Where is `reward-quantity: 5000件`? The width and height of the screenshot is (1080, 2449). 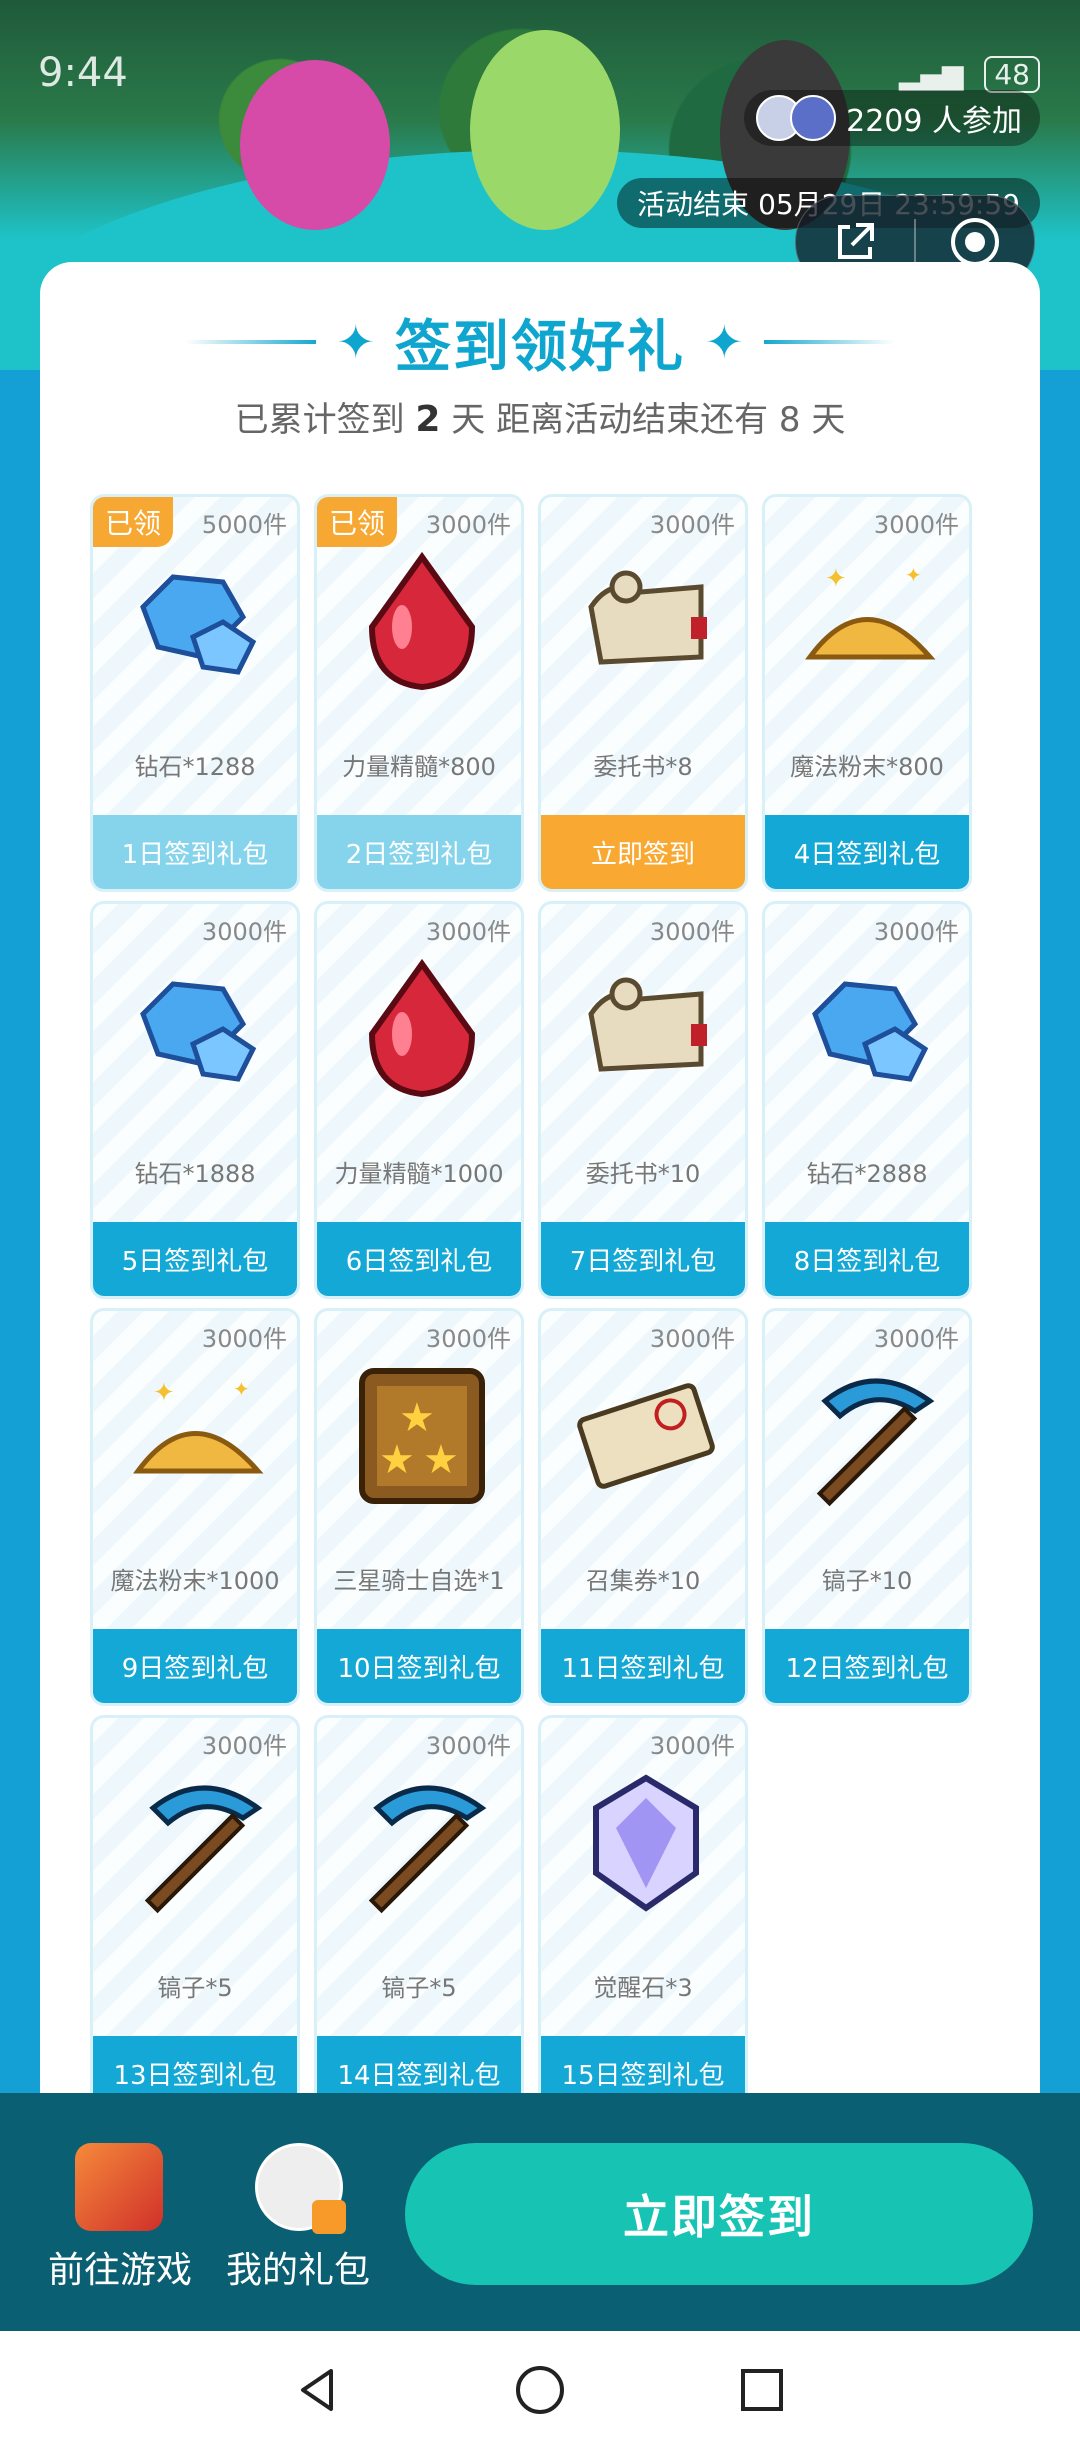 reward-quantity: 5000件 is located at coordinates (244, 525).